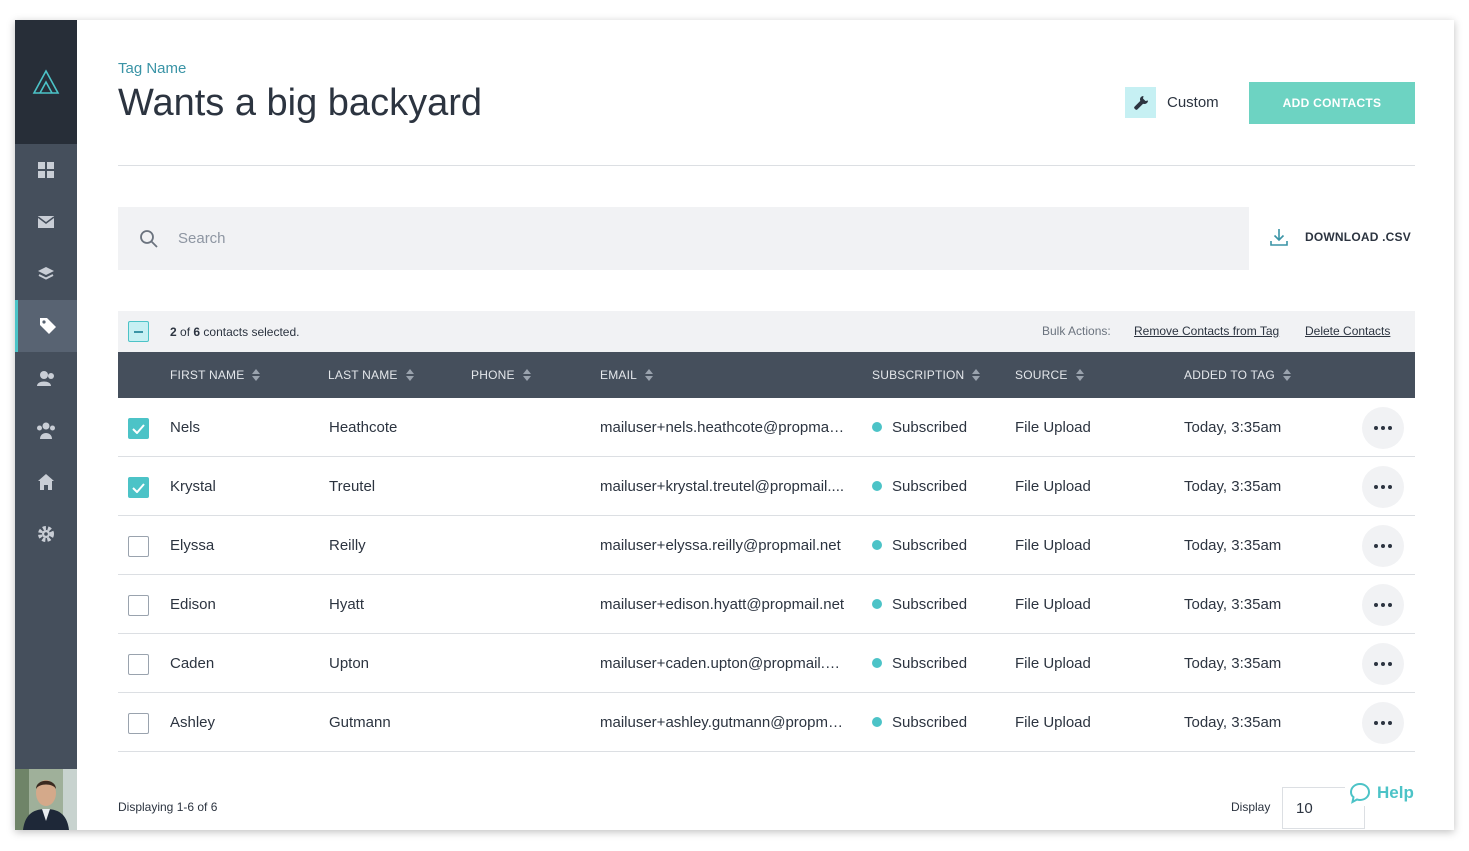 Image resolution: width=1469 pixels, height=851 pixels. I want to click on column-label: SOURCE, so click(1041, 375).